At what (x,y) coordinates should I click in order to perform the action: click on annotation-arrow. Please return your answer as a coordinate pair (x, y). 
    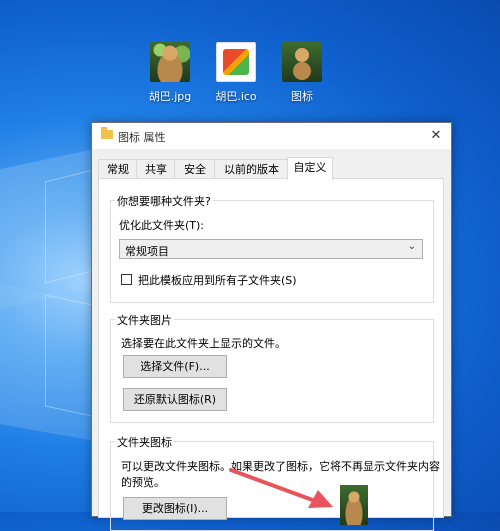
    Looking at the image, I should click on (281, 488).